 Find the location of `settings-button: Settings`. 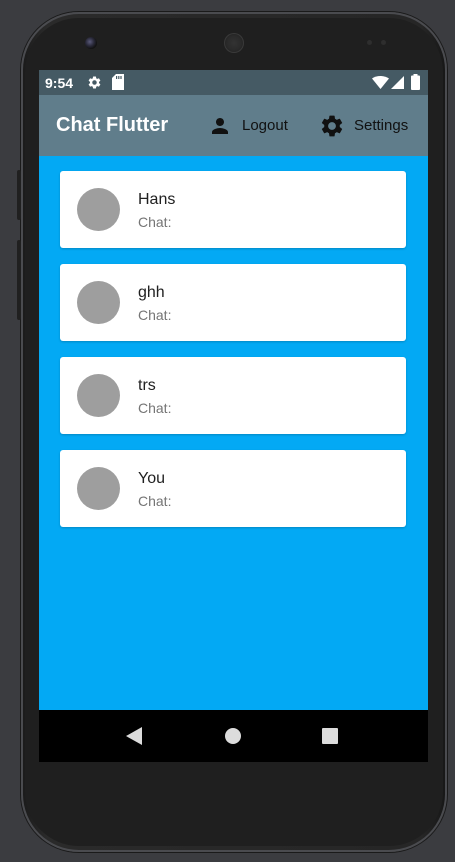

settings-button: Settings is located at coordinates (363, 125).